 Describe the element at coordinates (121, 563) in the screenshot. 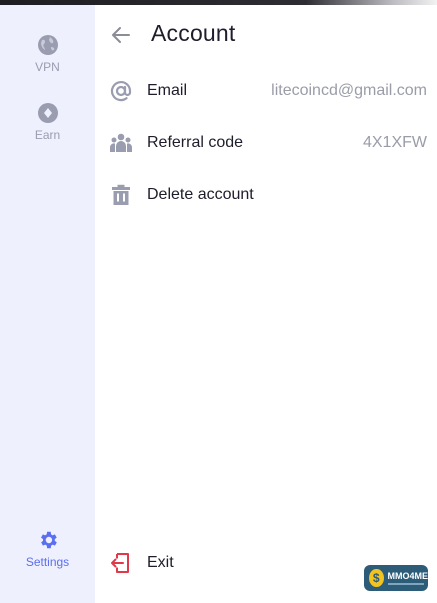

I see `exit-icon` at that location.